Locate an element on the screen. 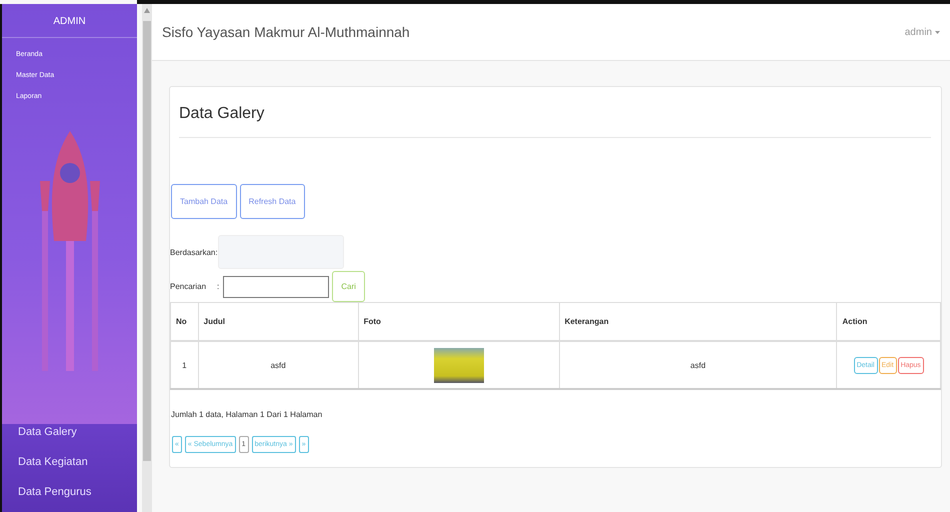  search-label: Pencarian is located at coordinates (188, 286).